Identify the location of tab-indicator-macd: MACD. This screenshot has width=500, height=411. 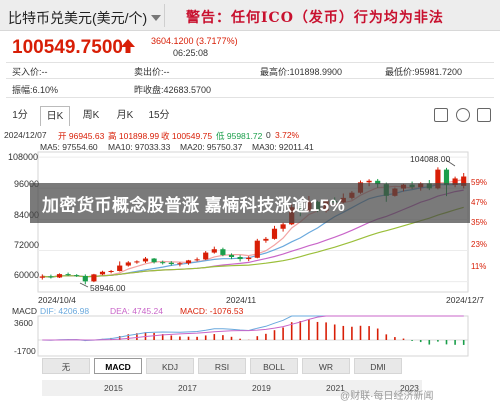
(118, 366).